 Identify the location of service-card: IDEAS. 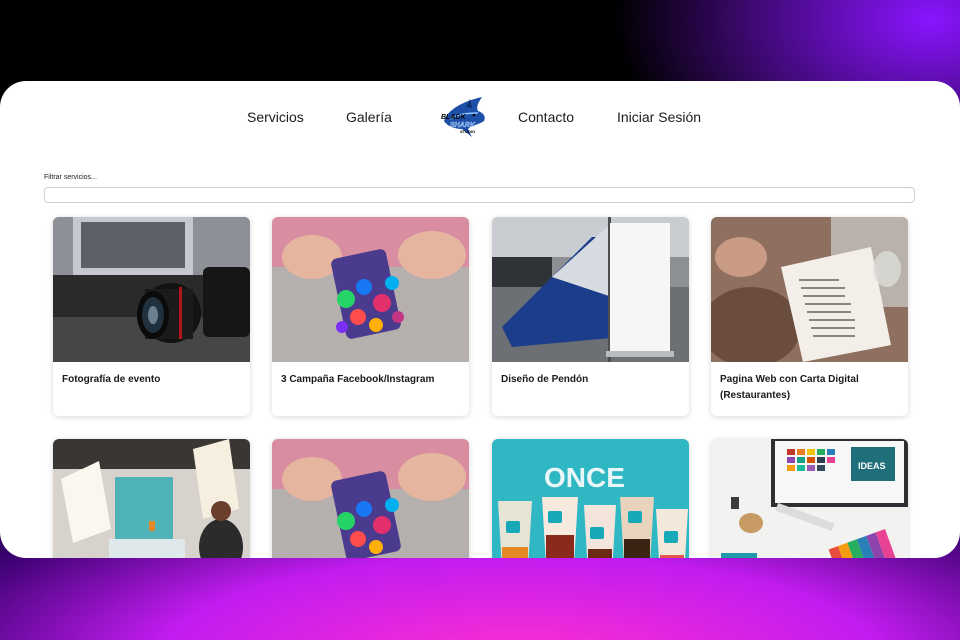
(809, 498).